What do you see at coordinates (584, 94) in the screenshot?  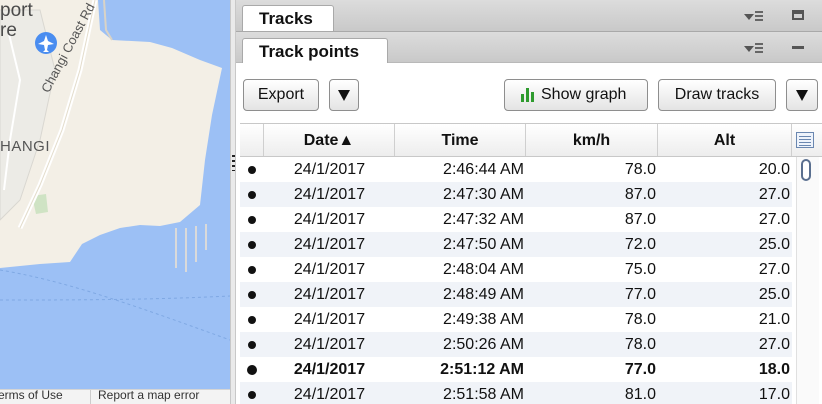 I see `show-graph-label: Show graph` at bounding box center [584, 94].